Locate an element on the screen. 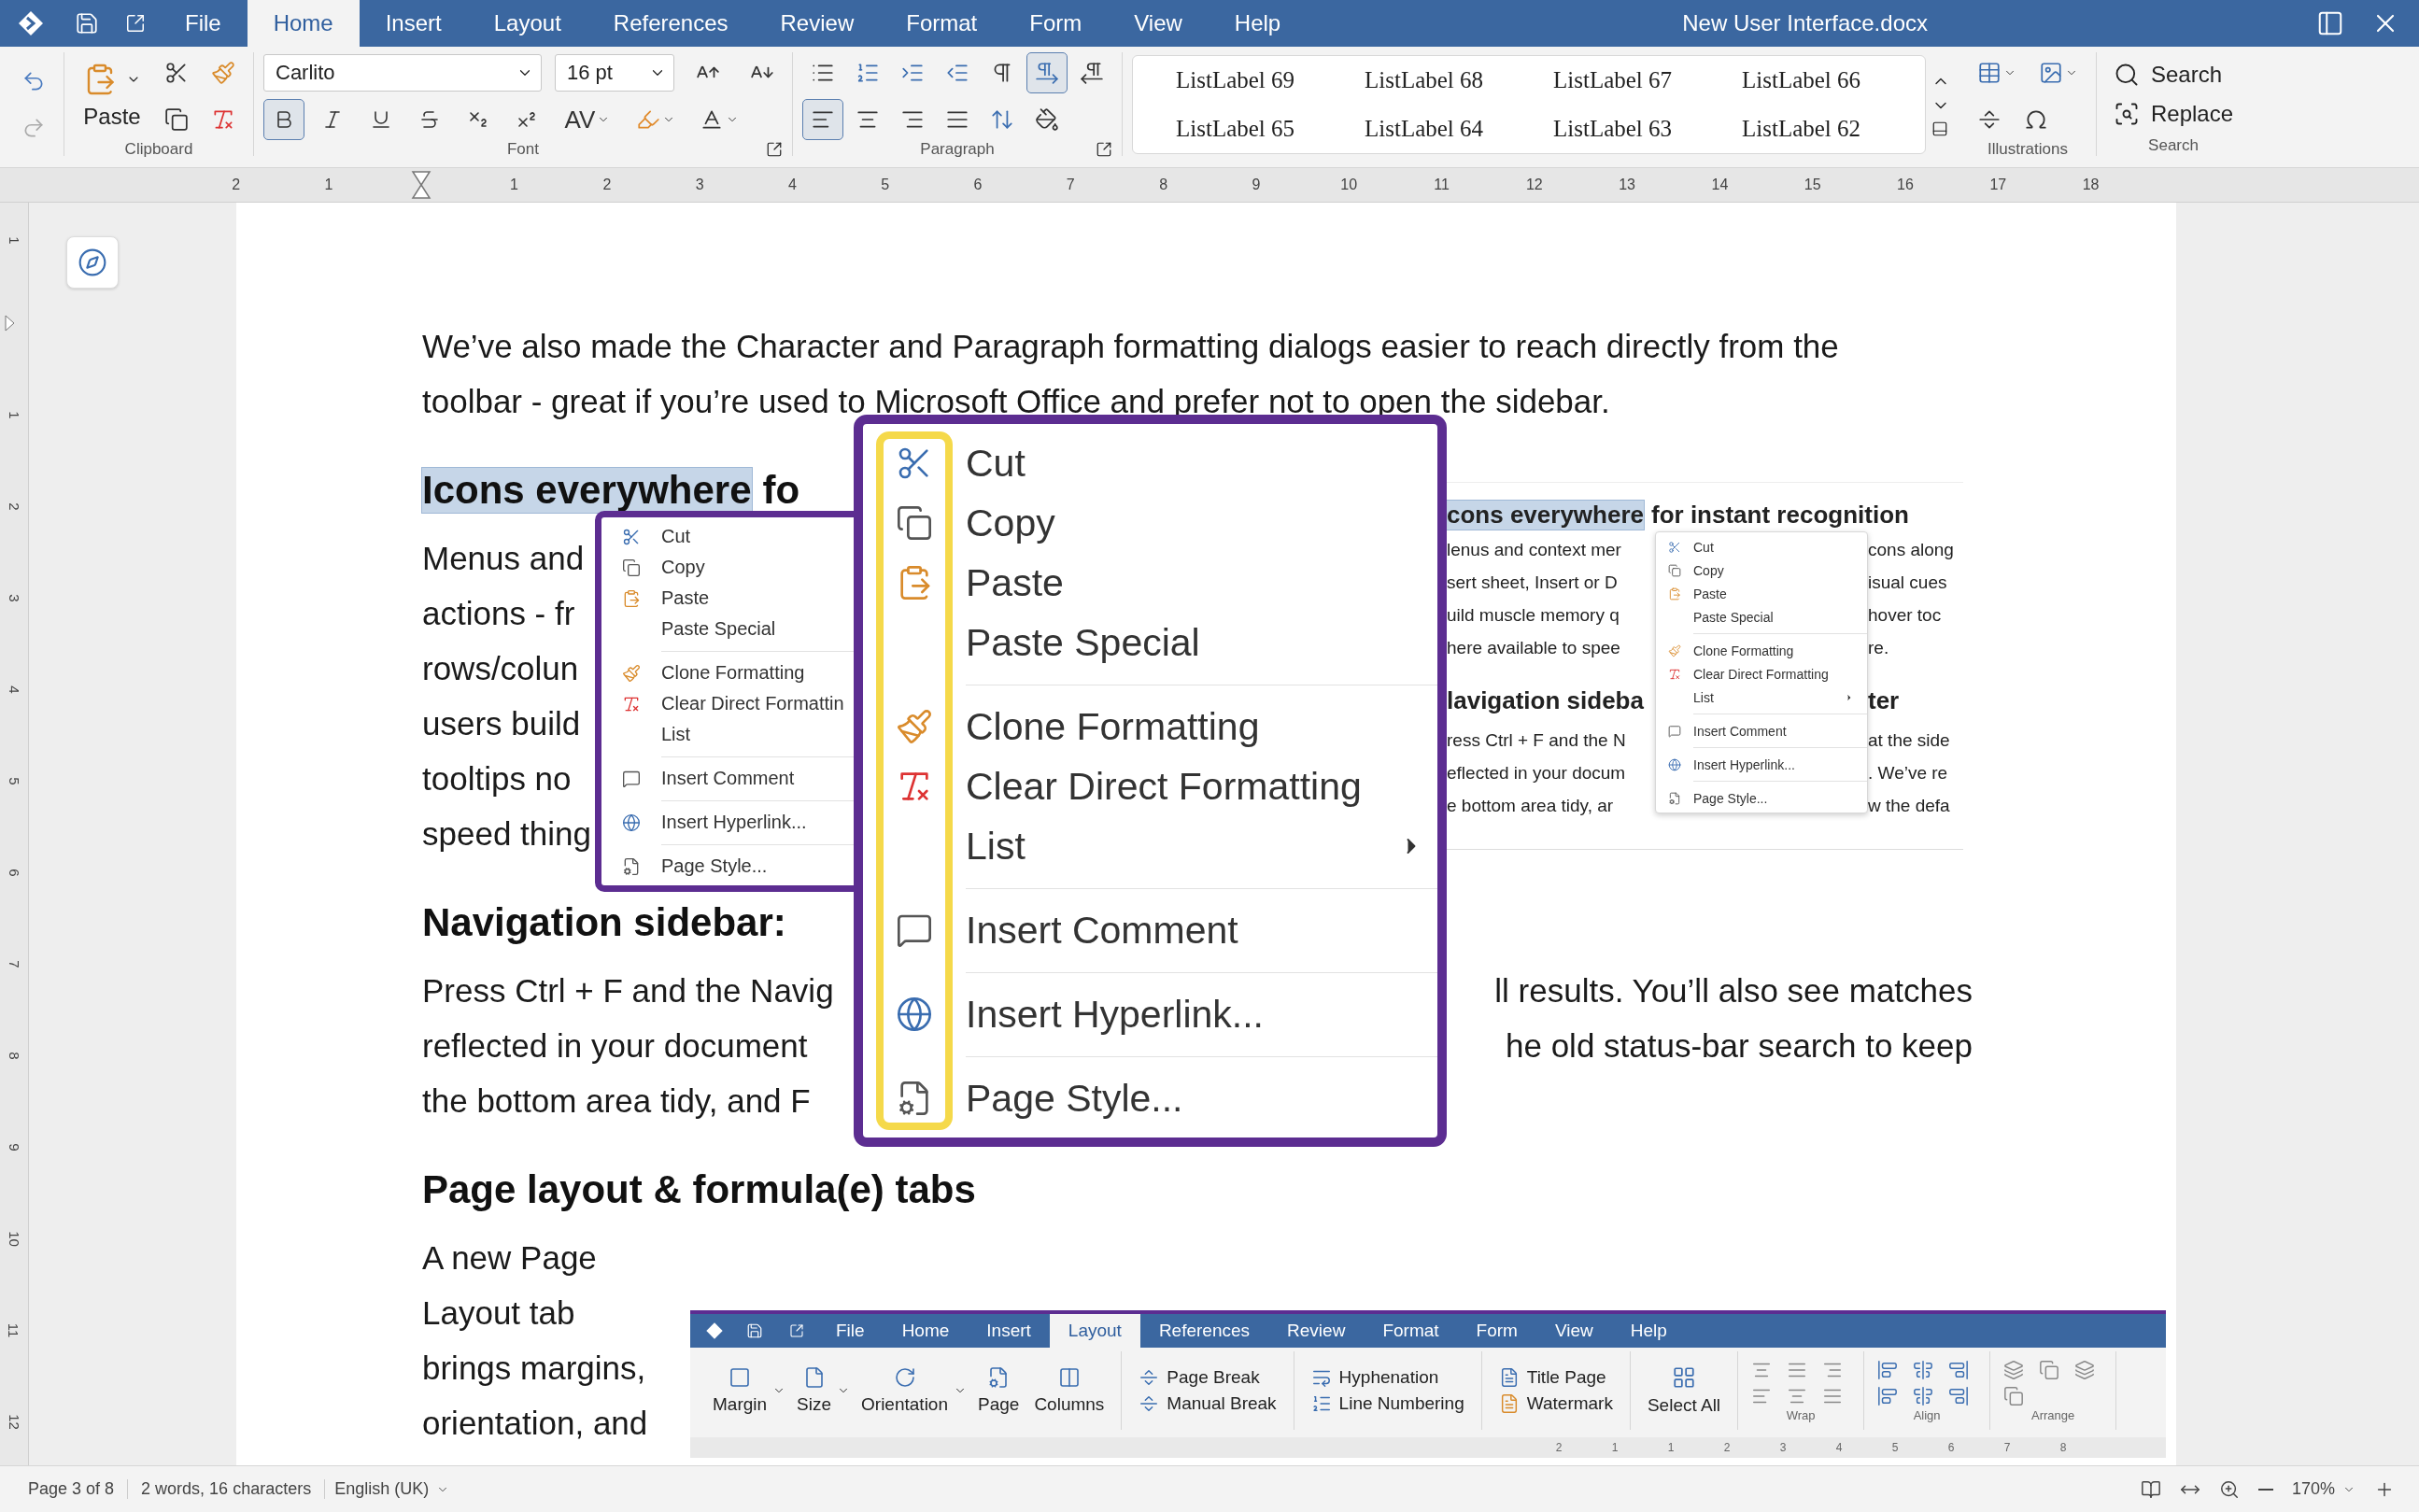 The height and width of the screenshot is (1512, 2419). format-toggle-button is located at coordinates (283, 119).